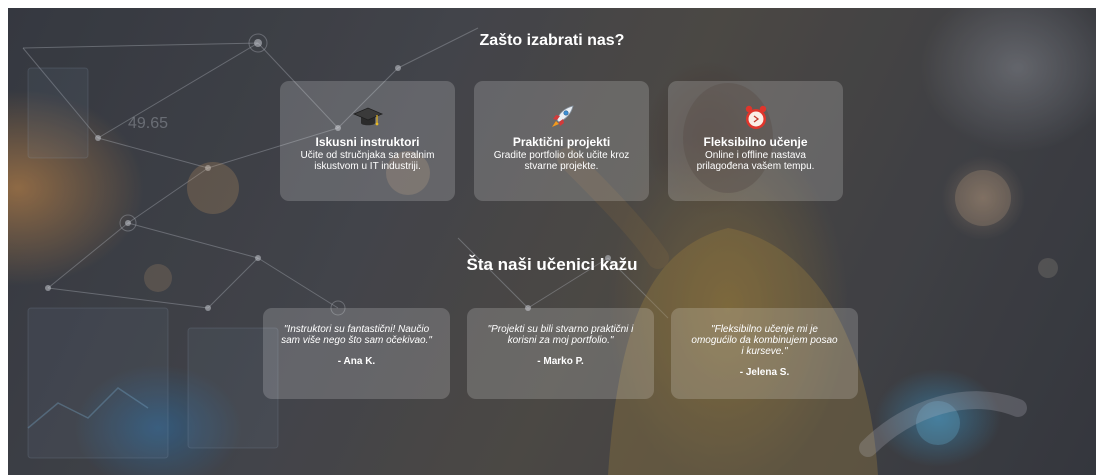 This screenshot has height=475, width=1104. What do you see at coordinates (367, 116) in the screenshot?
I see `graduation-cap-icon` at bounding box center [367, 116].